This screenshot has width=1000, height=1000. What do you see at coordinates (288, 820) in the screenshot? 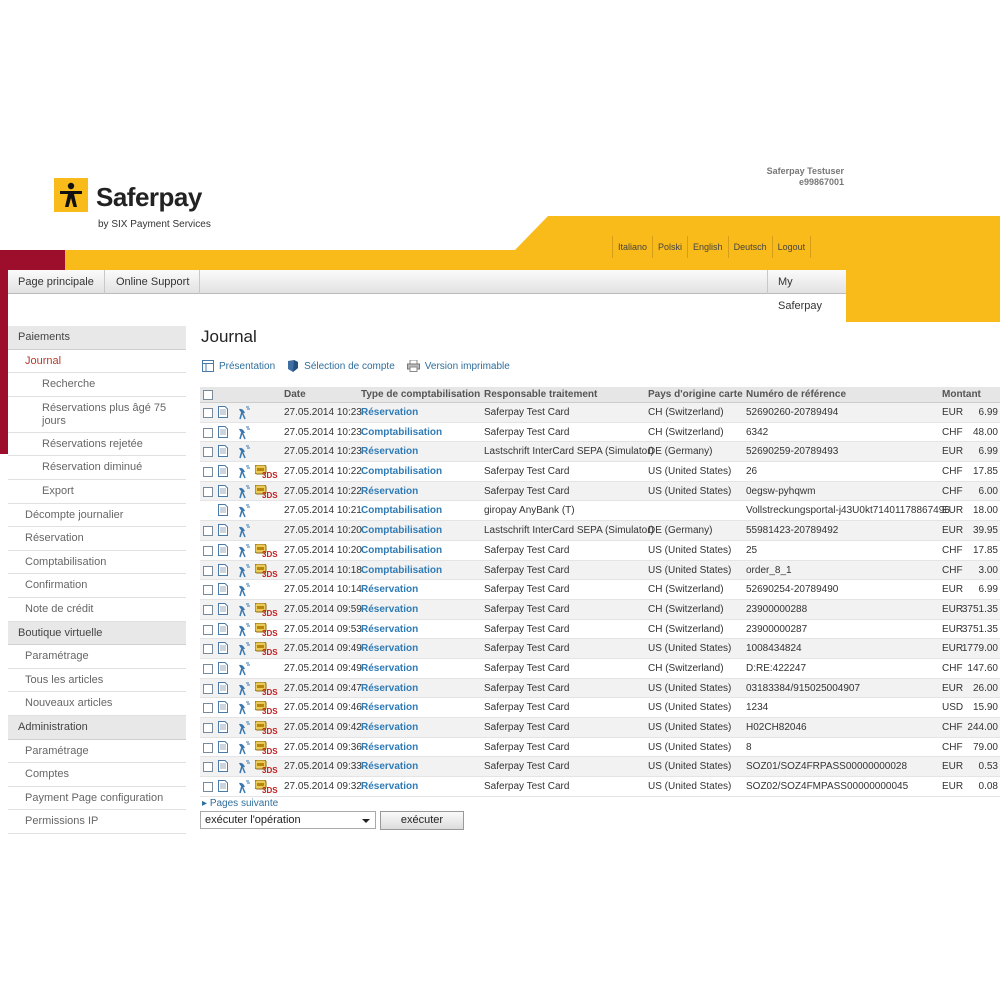
I see `operation-select: exécuter l'opération` at bounding box center [288, 820].